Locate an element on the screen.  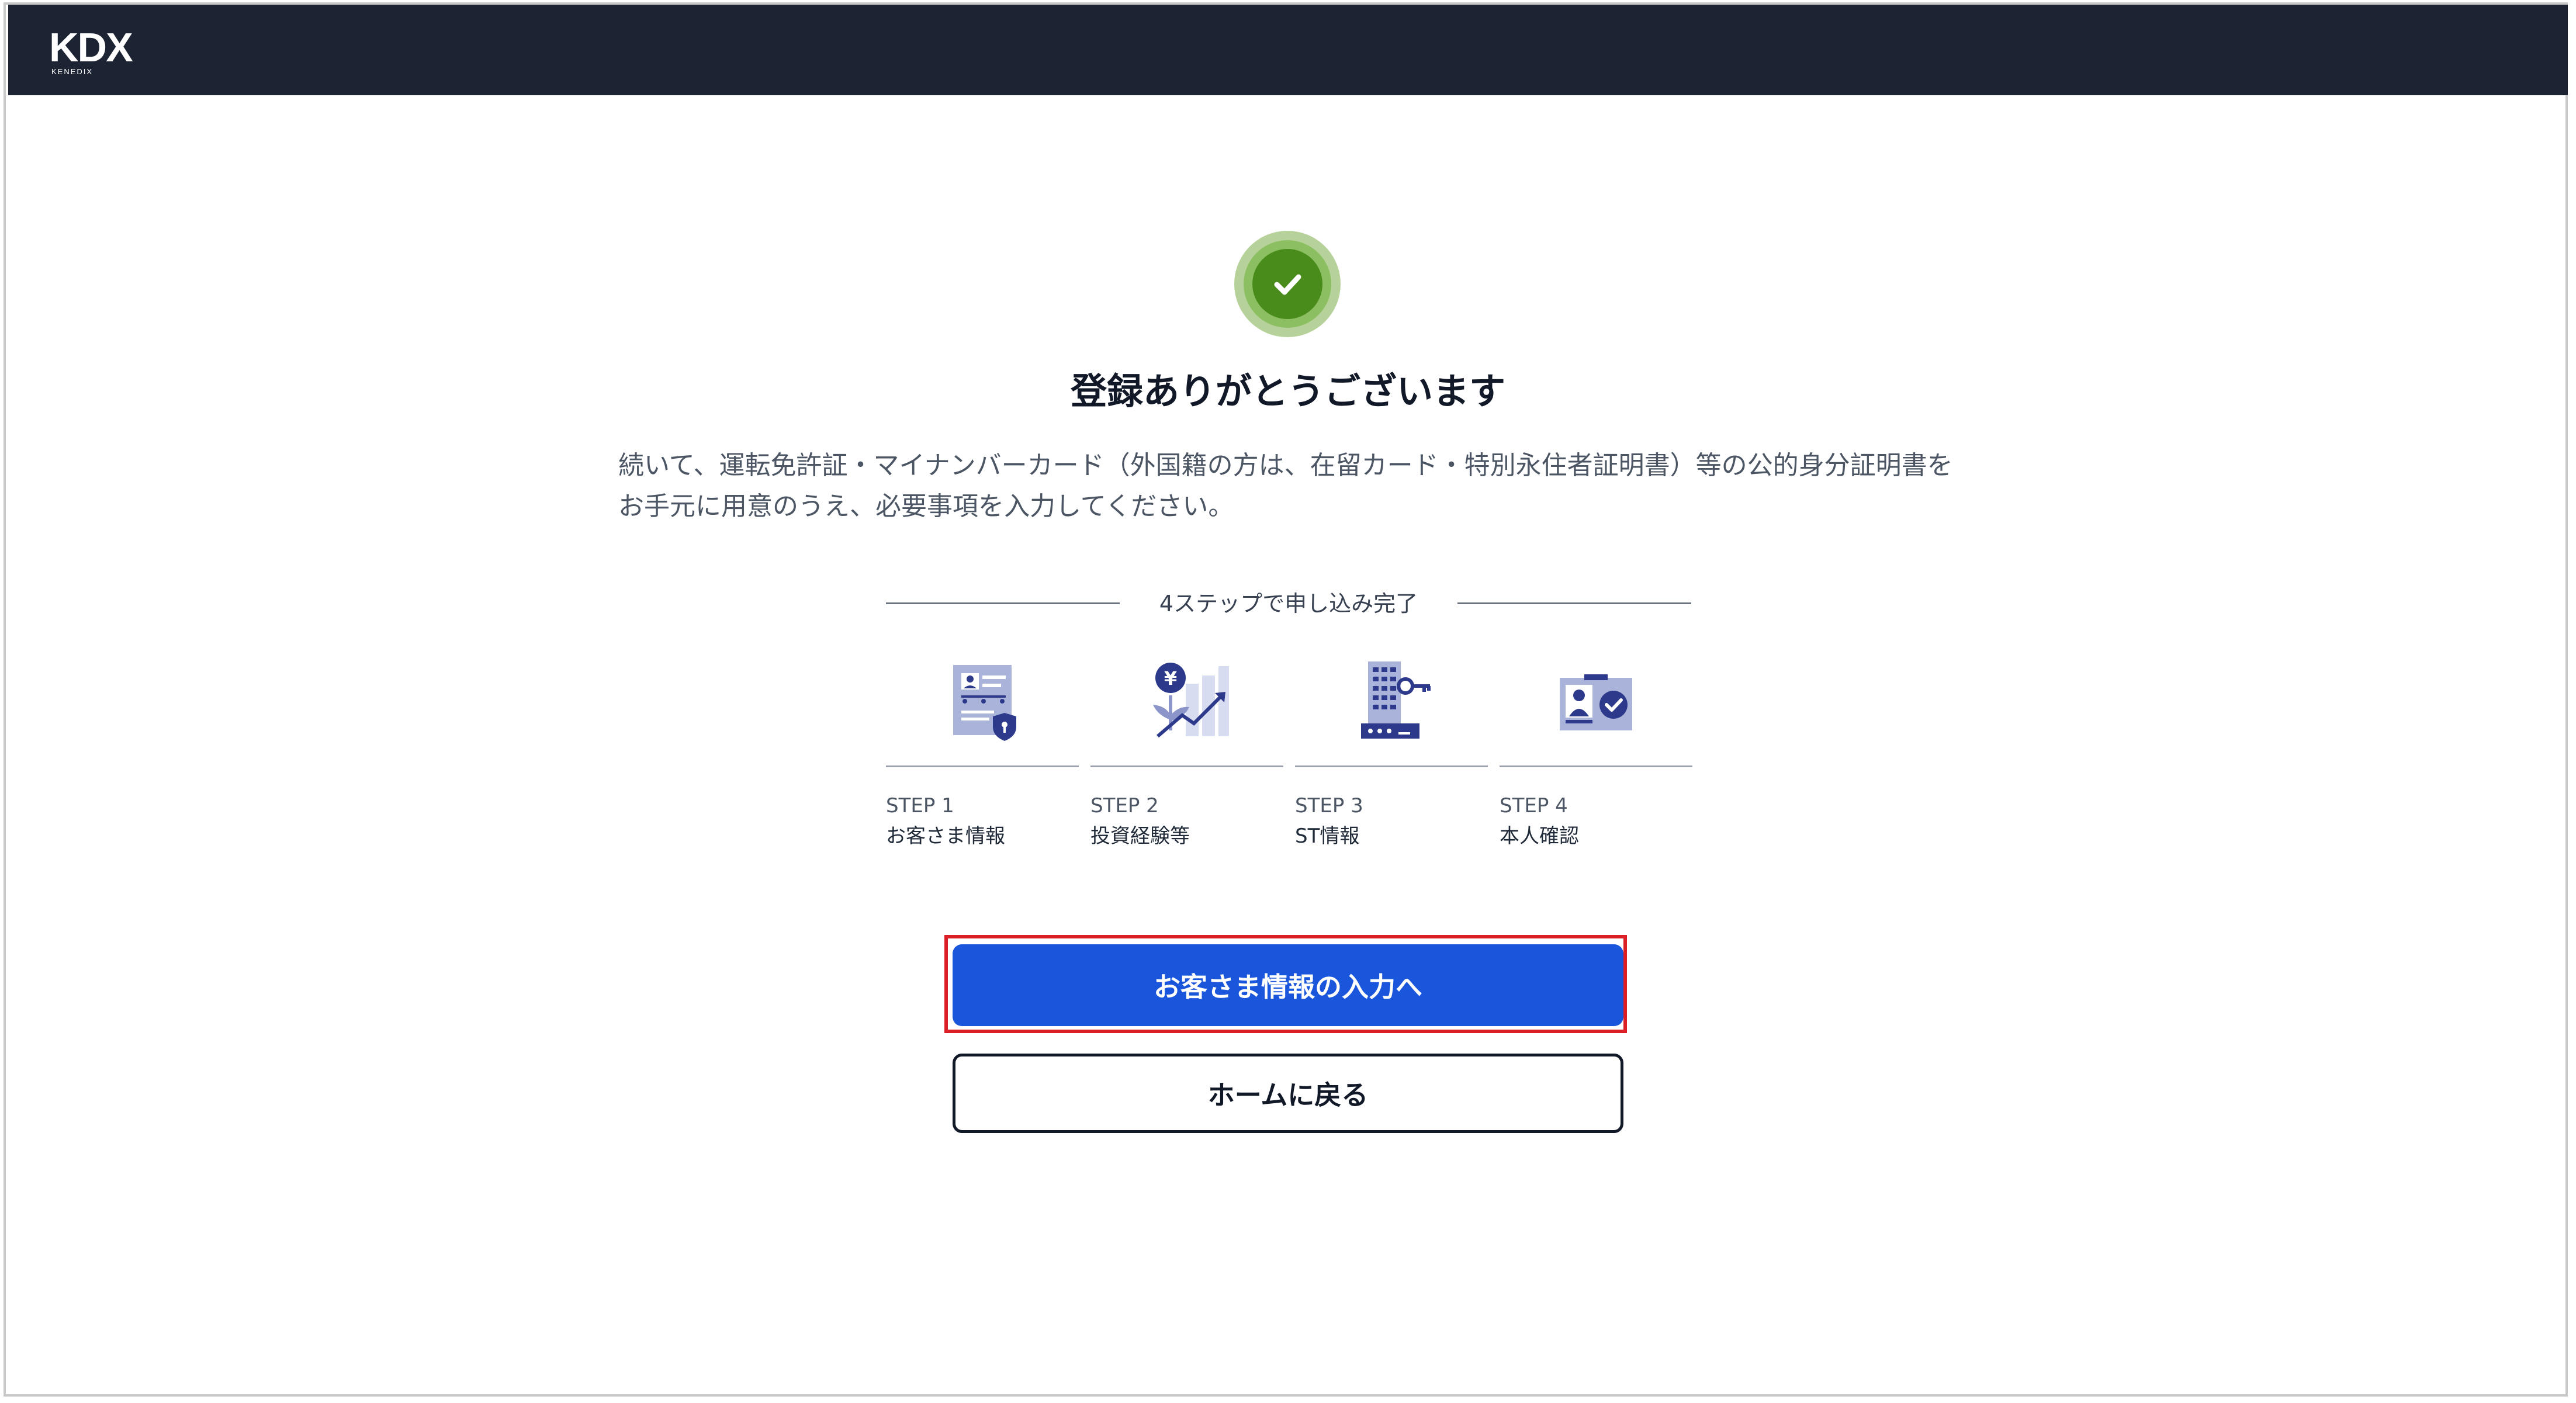
step-1: STEP 1 お客さま情報 is located at coordinates (983, 750).